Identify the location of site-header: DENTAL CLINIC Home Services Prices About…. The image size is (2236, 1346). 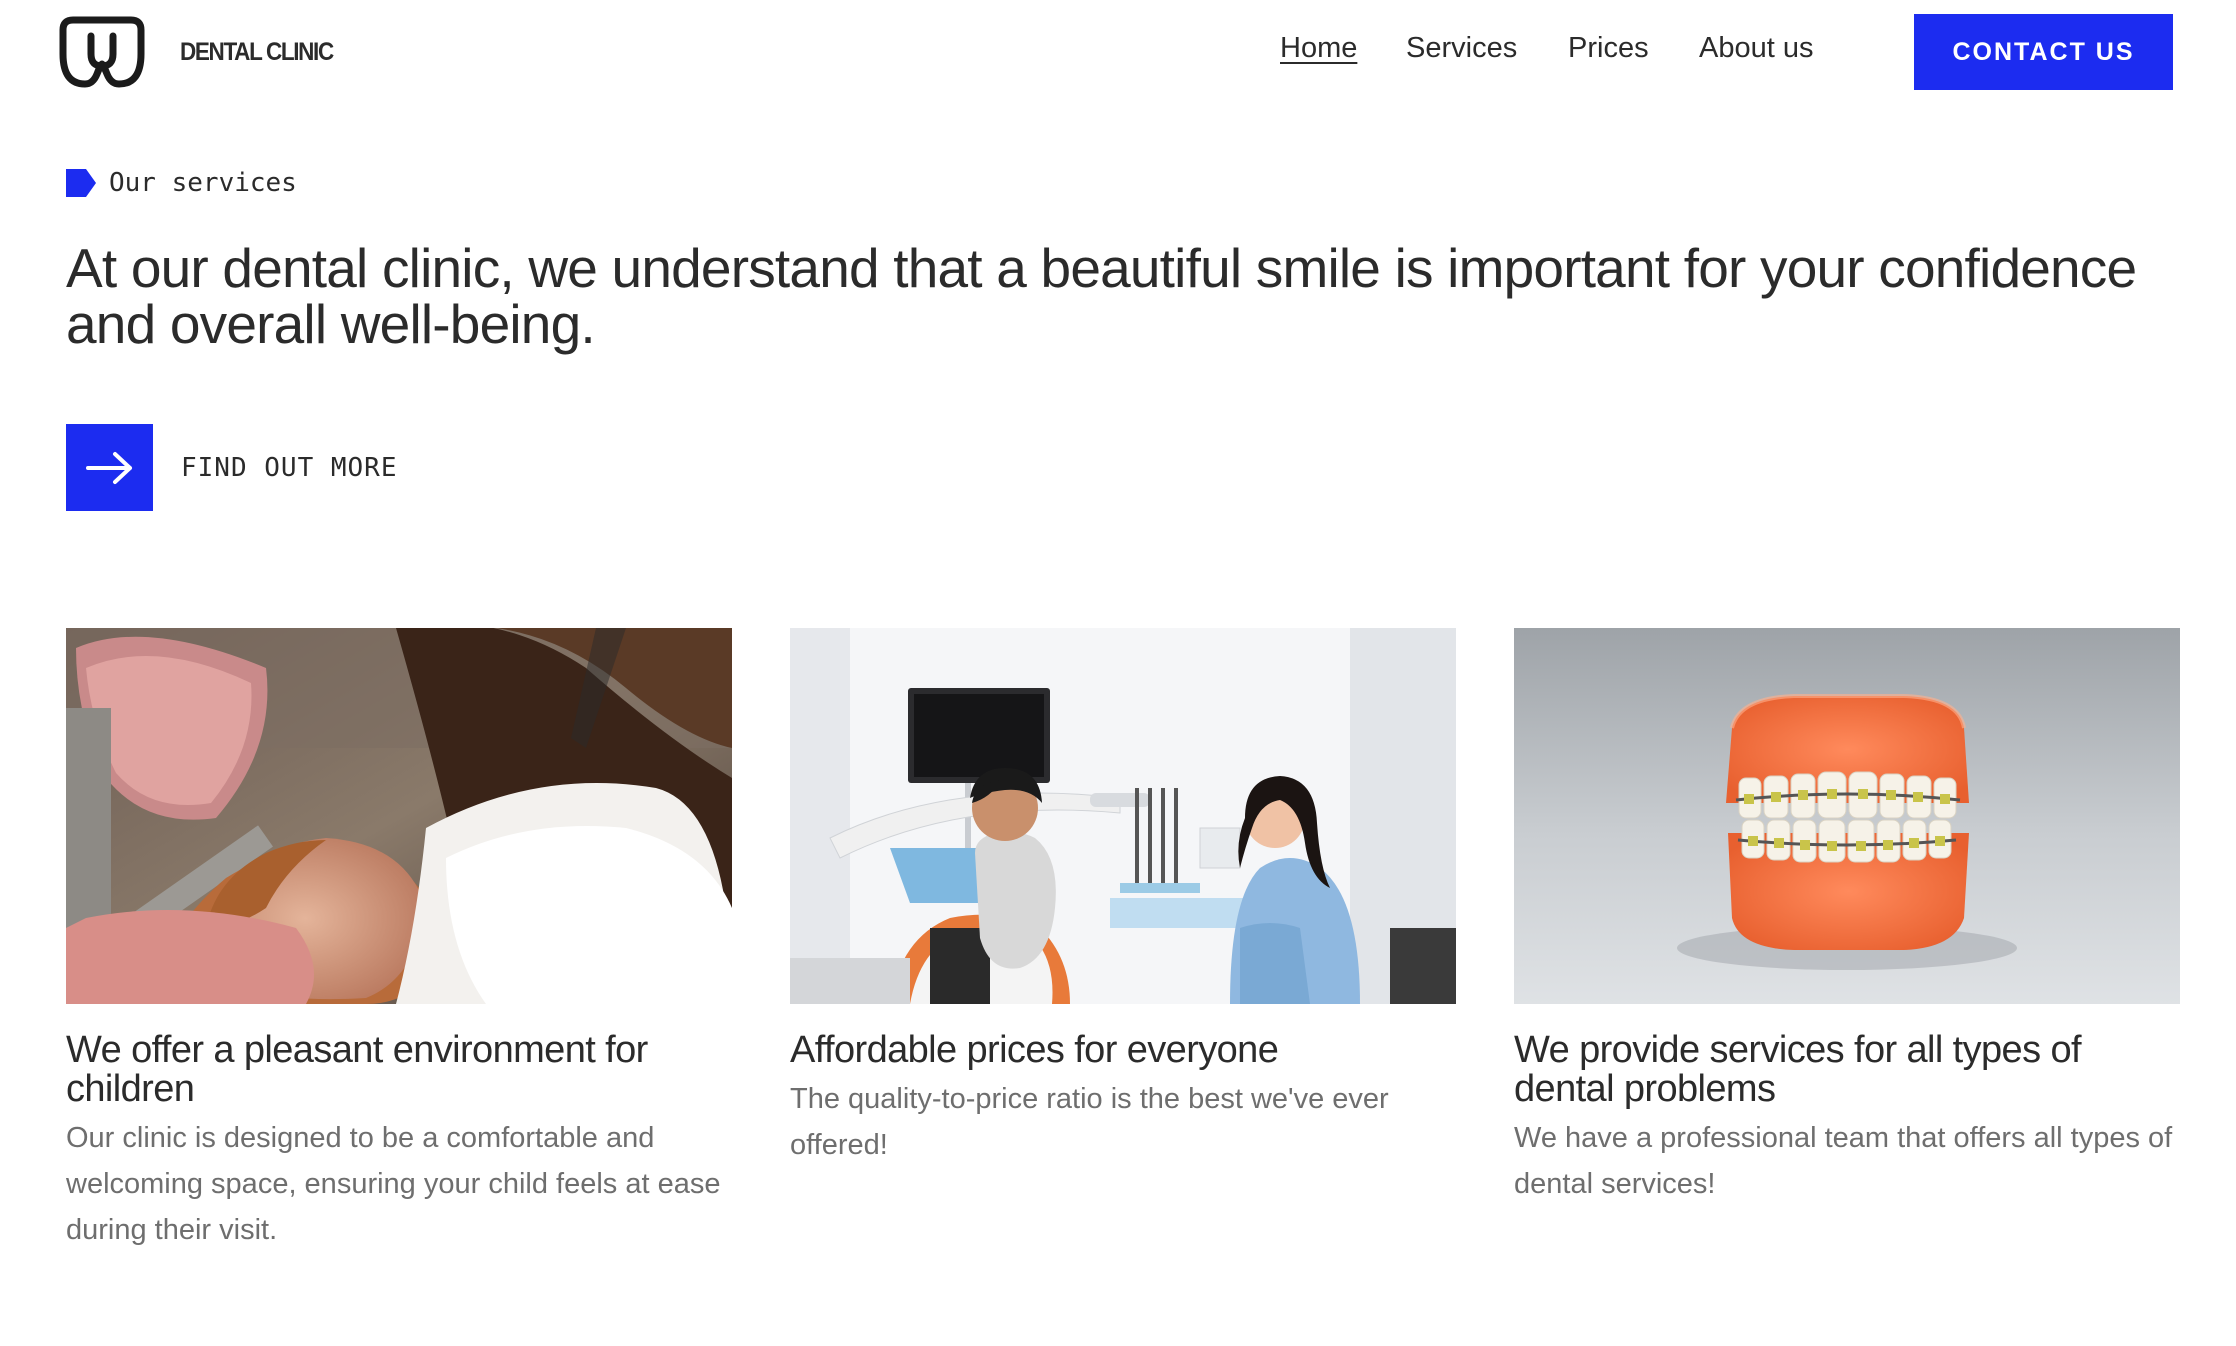
(1118, 55).